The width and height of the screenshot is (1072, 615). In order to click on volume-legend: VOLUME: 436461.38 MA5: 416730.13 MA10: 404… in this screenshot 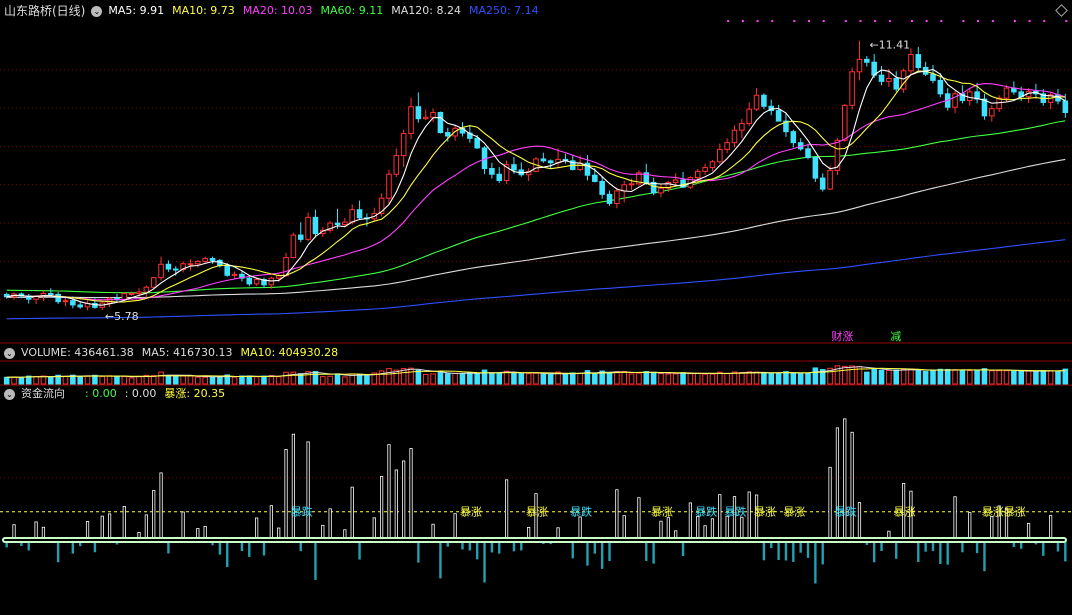, I will do `click(179, 353)`.